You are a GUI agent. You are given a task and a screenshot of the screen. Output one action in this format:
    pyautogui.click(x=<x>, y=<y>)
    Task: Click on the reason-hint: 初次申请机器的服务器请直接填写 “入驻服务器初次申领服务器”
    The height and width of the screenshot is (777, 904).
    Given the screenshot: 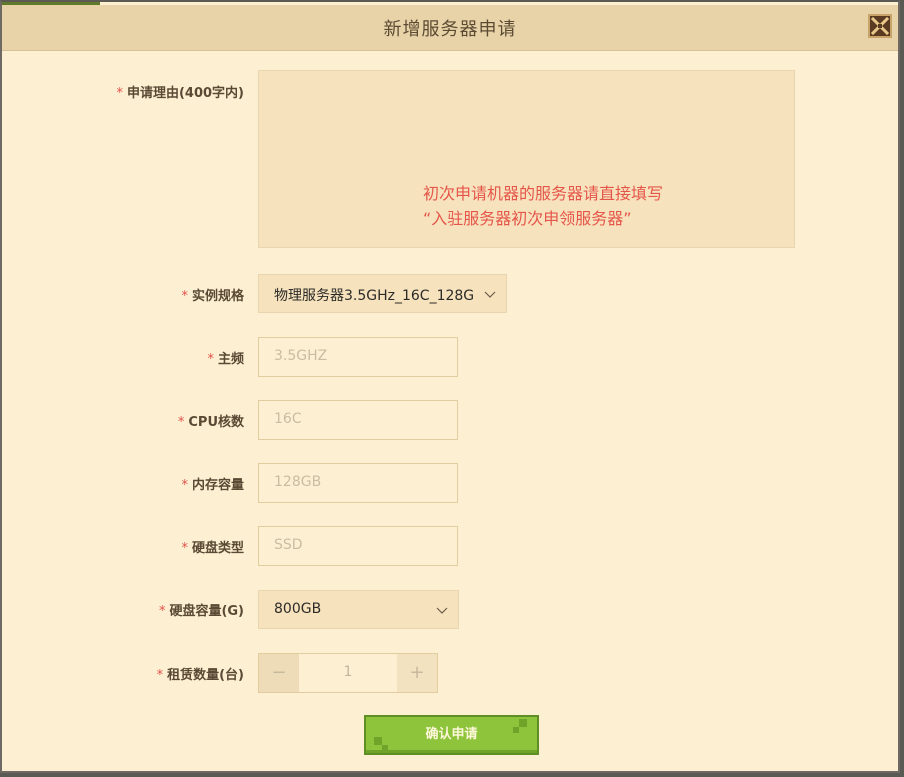 What is the action you would take?
    pyautogui.click(x=543, y=206)
    